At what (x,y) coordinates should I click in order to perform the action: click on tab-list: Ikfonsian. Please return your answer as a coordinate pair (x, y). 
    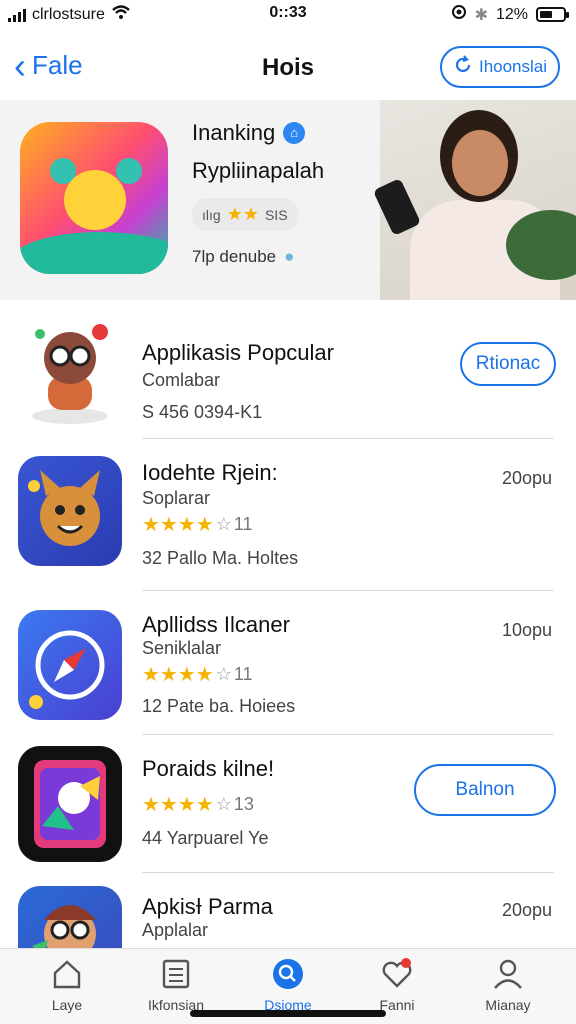
    Looking at the image, I should click on (176, 985).